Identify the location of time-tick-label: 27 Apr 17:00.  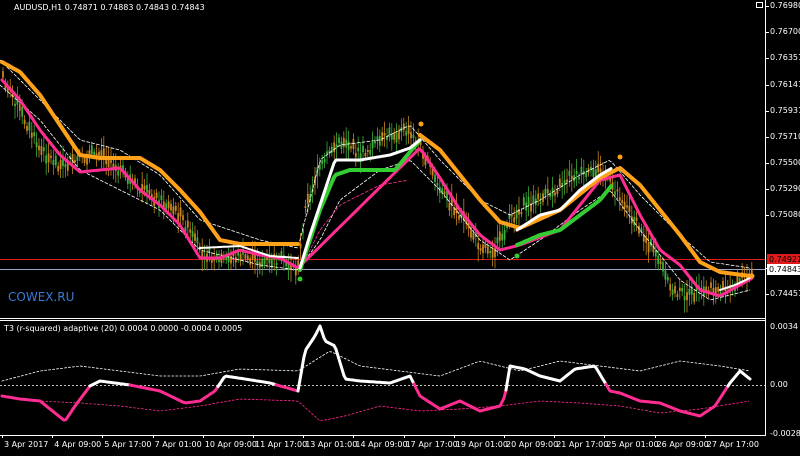
(732, 444).